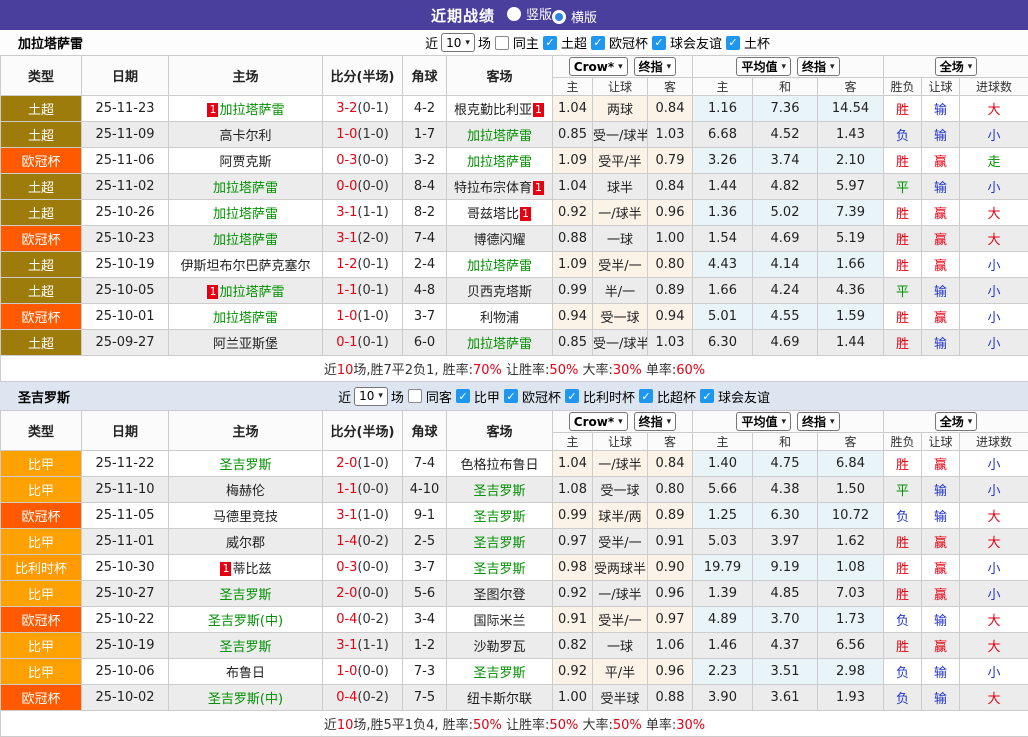  What do you see at coordinates (723, 239) in the screenshot?
I see `avg-home: 1.54` at bounding box center [723, 239].